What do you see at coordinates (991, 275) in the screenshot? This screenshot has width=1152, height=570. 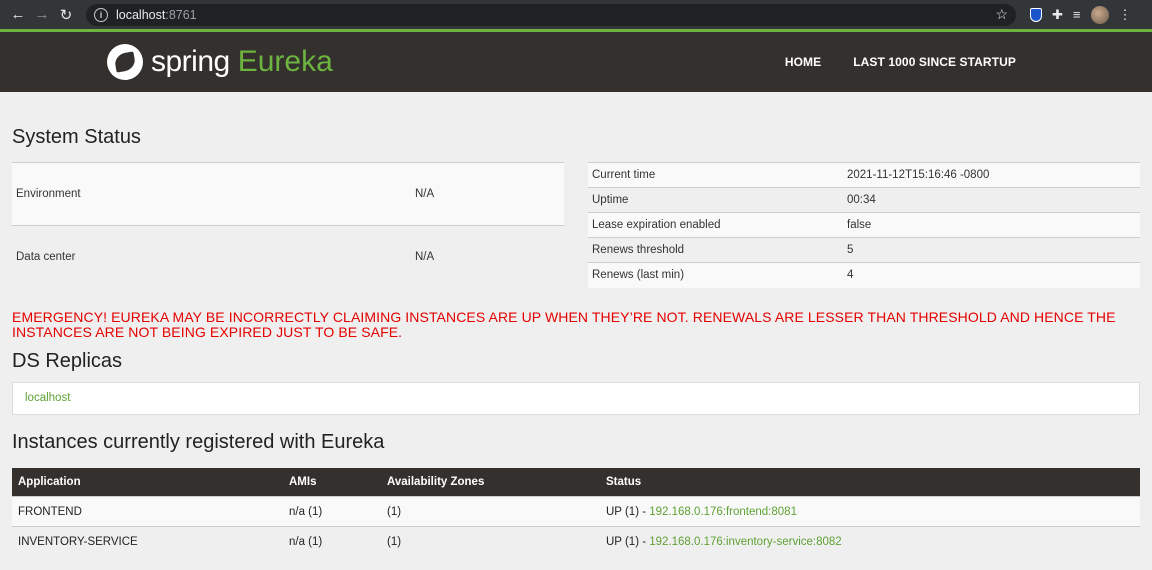 I see `status-value: 4` at bounding box center [991, 275].